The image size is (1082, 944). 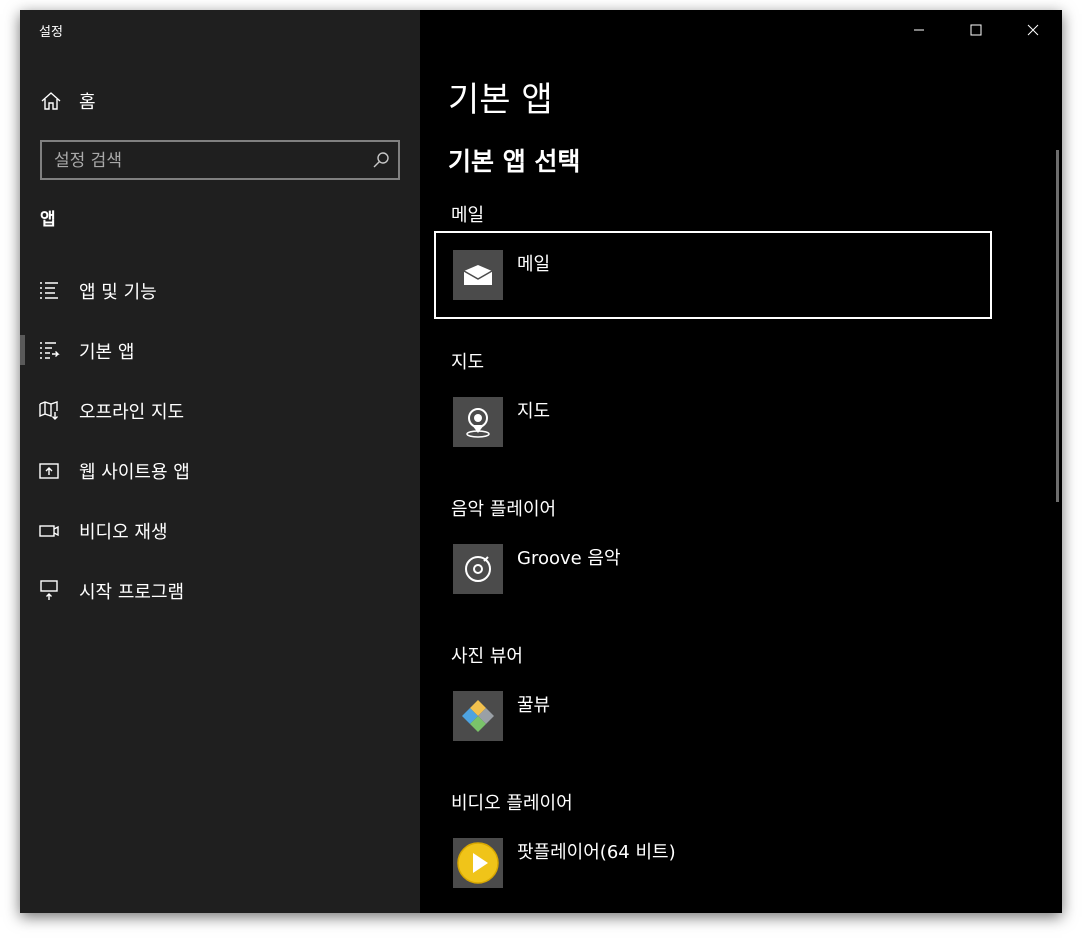 What do you see at coordinates (49, 290) in the screenshot?
I see `list-icon` at bounding box center [49, 290].